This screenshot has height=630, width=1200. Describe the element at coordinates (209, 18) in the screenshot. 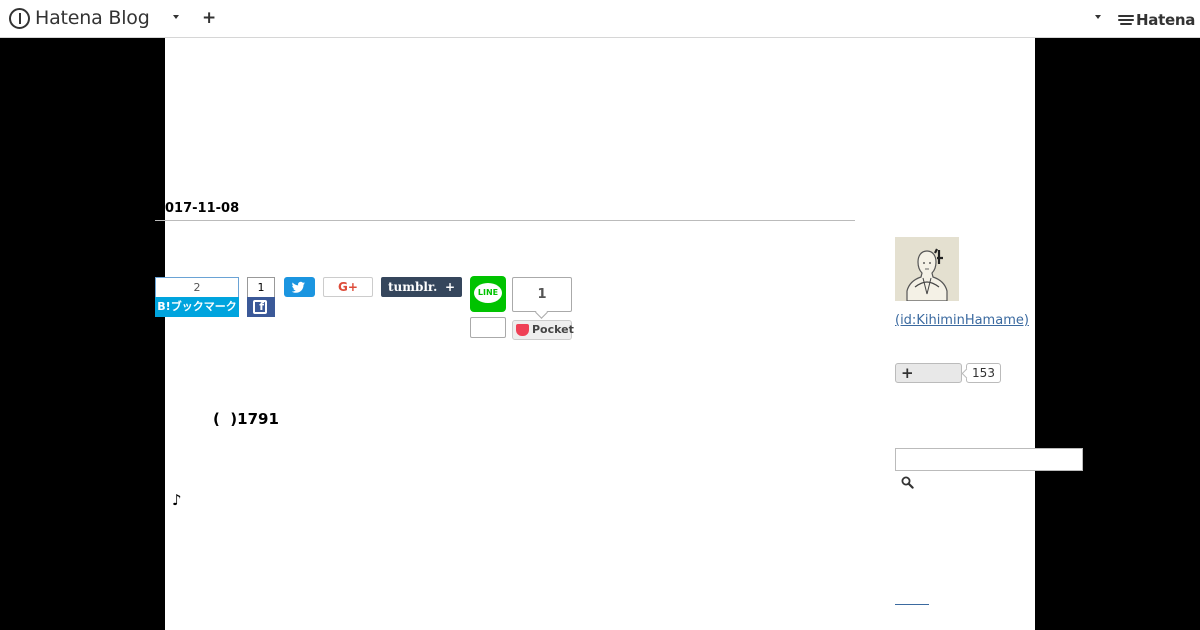

I see `new-post-button: +` at that location.